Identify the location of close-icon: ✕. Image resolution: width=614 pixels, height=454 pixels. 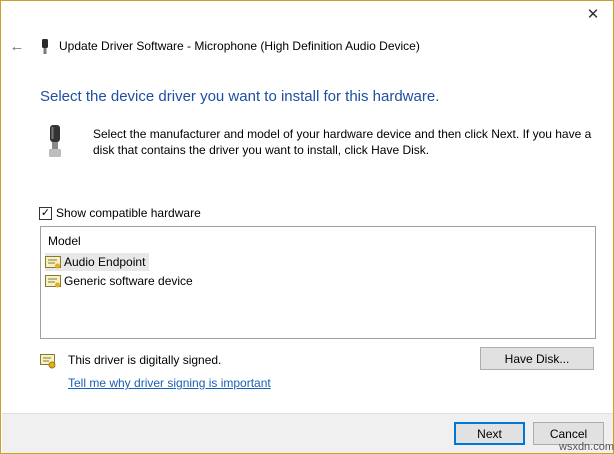
(593, 14).